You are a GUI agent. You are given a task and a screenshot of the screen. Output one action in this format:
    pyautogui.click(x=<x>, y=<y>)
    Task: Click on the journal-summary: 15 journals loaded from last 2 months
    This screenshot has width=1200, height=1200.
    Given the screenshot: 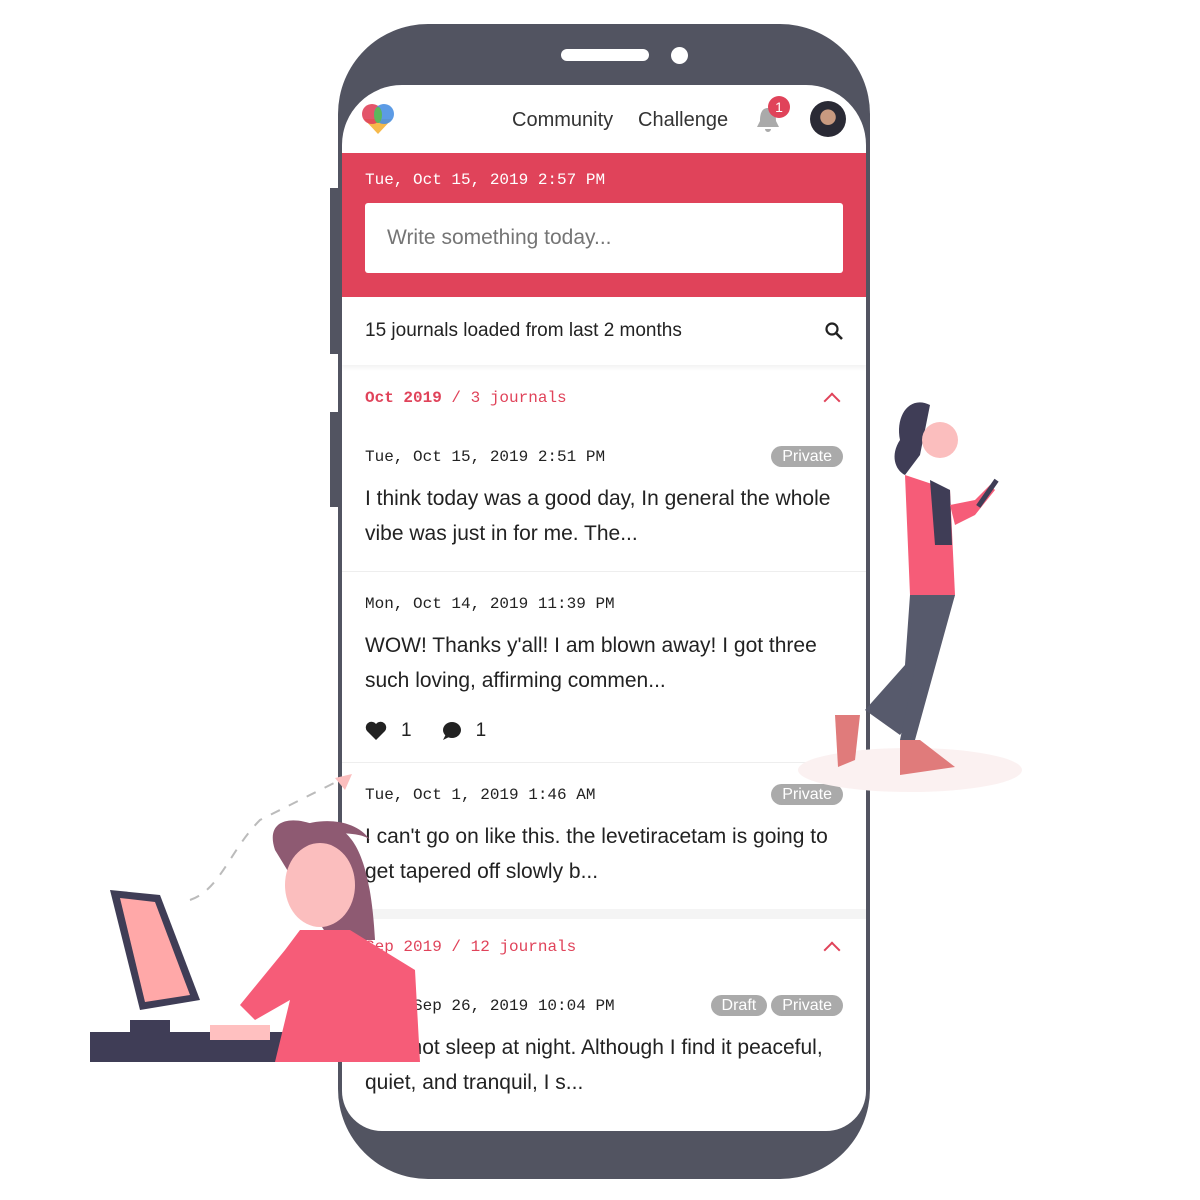 What is the action you would take?
    pyautogui.click(x=604, y=331)
    